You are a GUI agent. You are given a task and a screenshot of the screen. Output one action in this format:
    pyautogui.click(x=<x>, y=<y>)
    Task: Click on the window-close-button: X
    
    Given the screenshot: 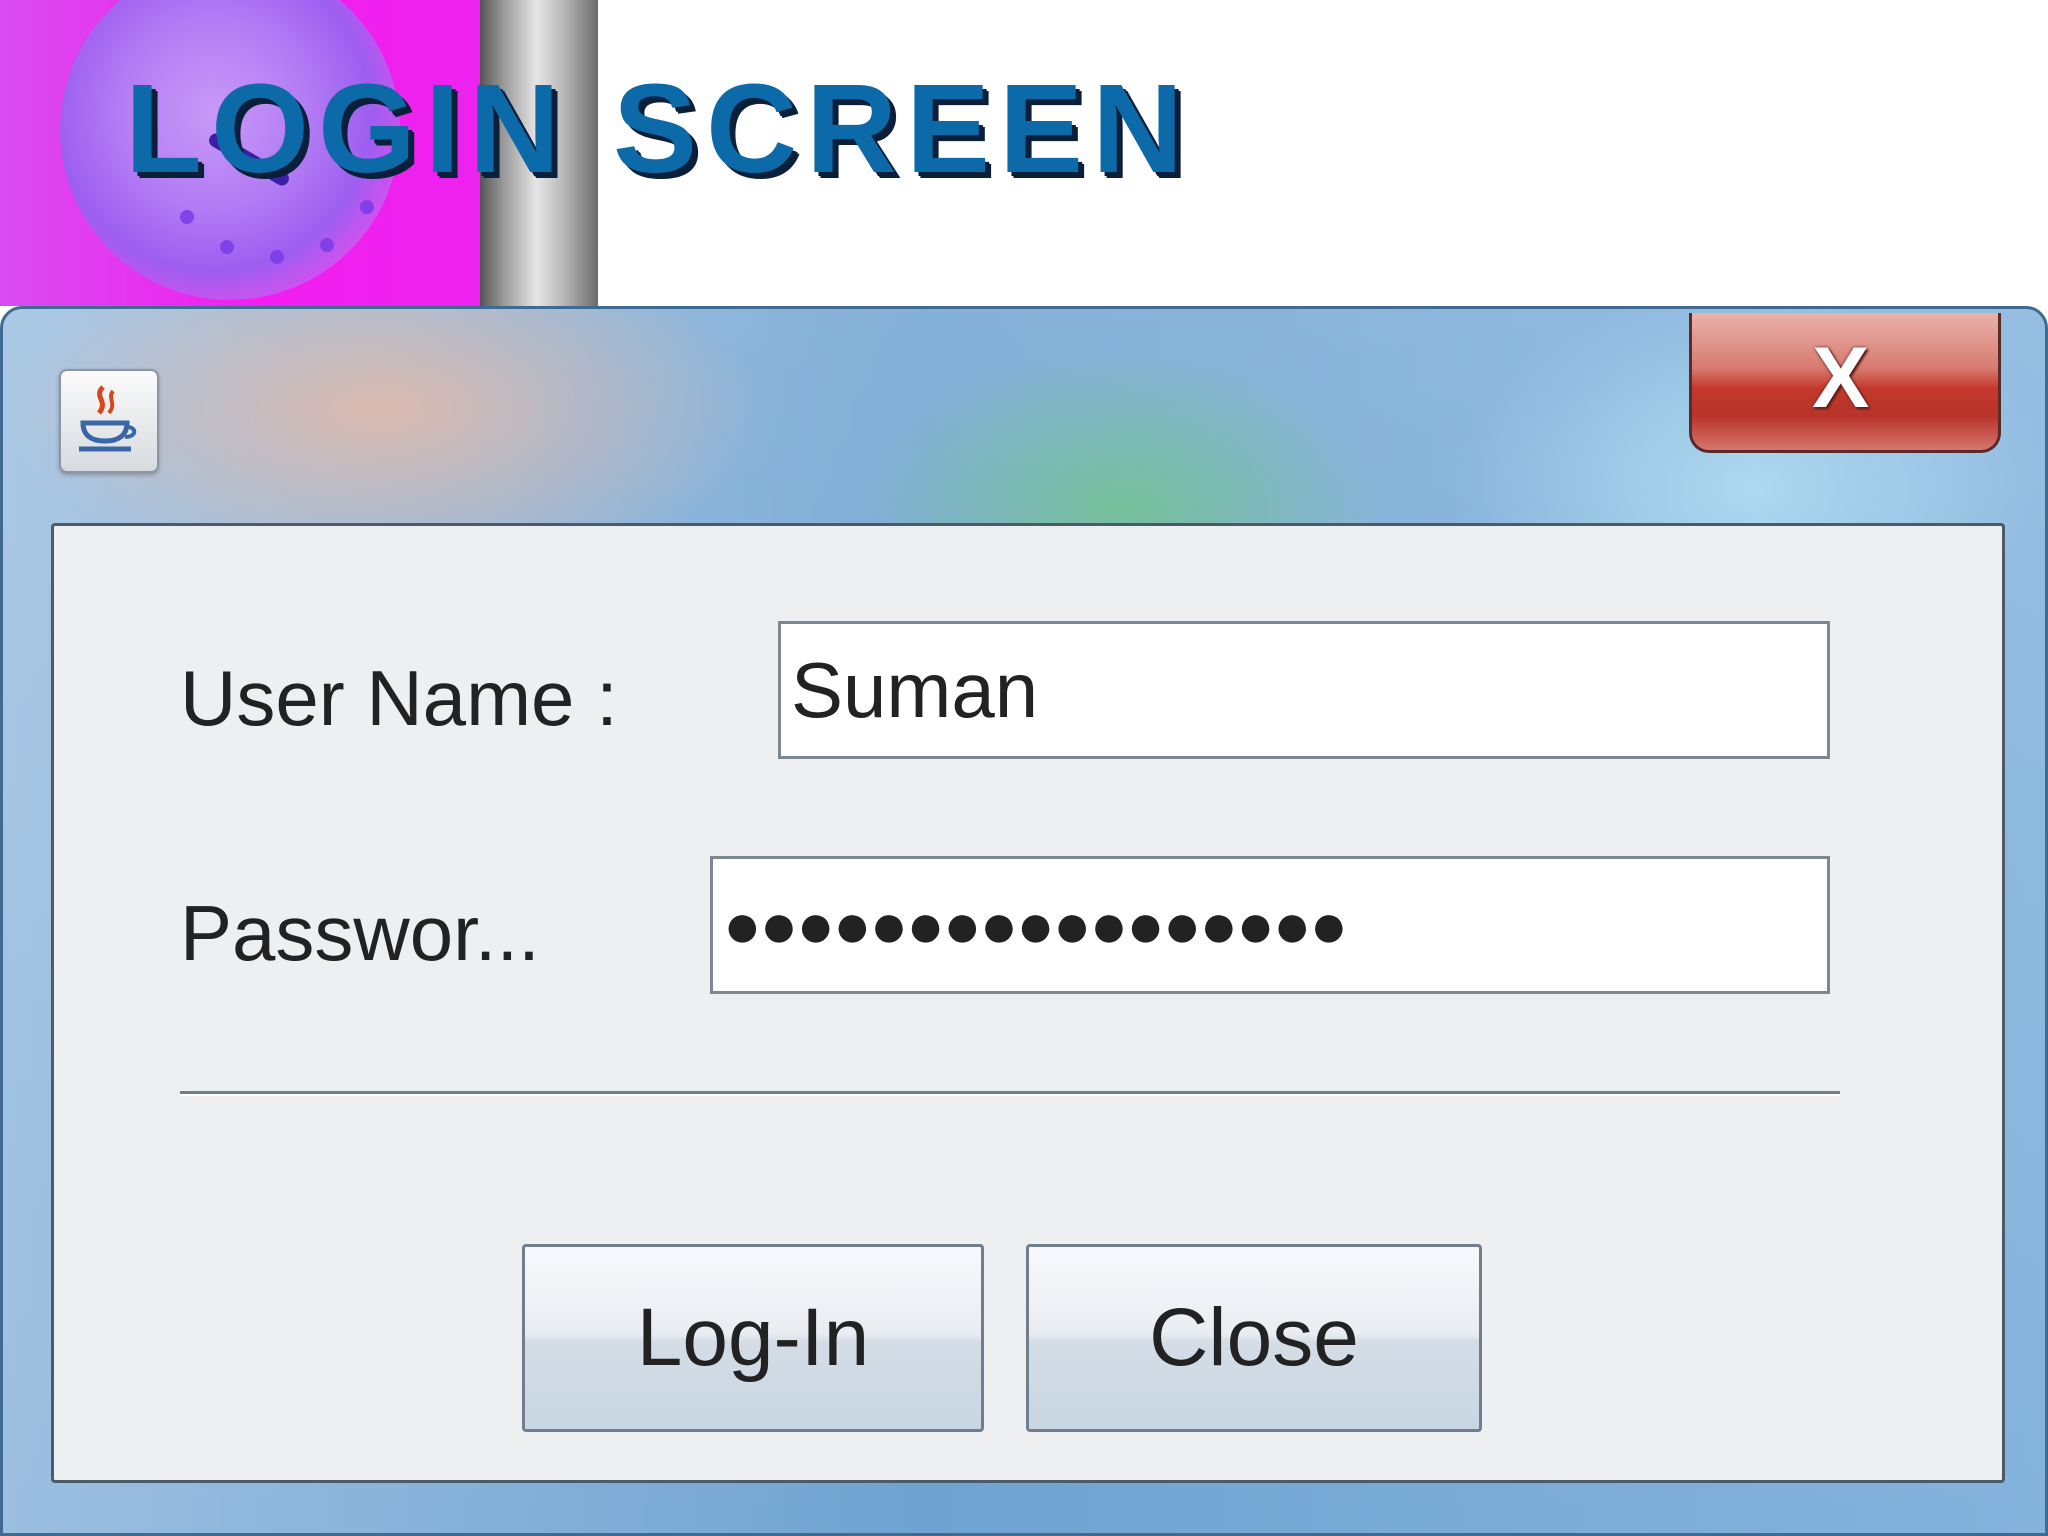 What is the action you would take?
    pyautogui.click(x=1845, y=383)
    